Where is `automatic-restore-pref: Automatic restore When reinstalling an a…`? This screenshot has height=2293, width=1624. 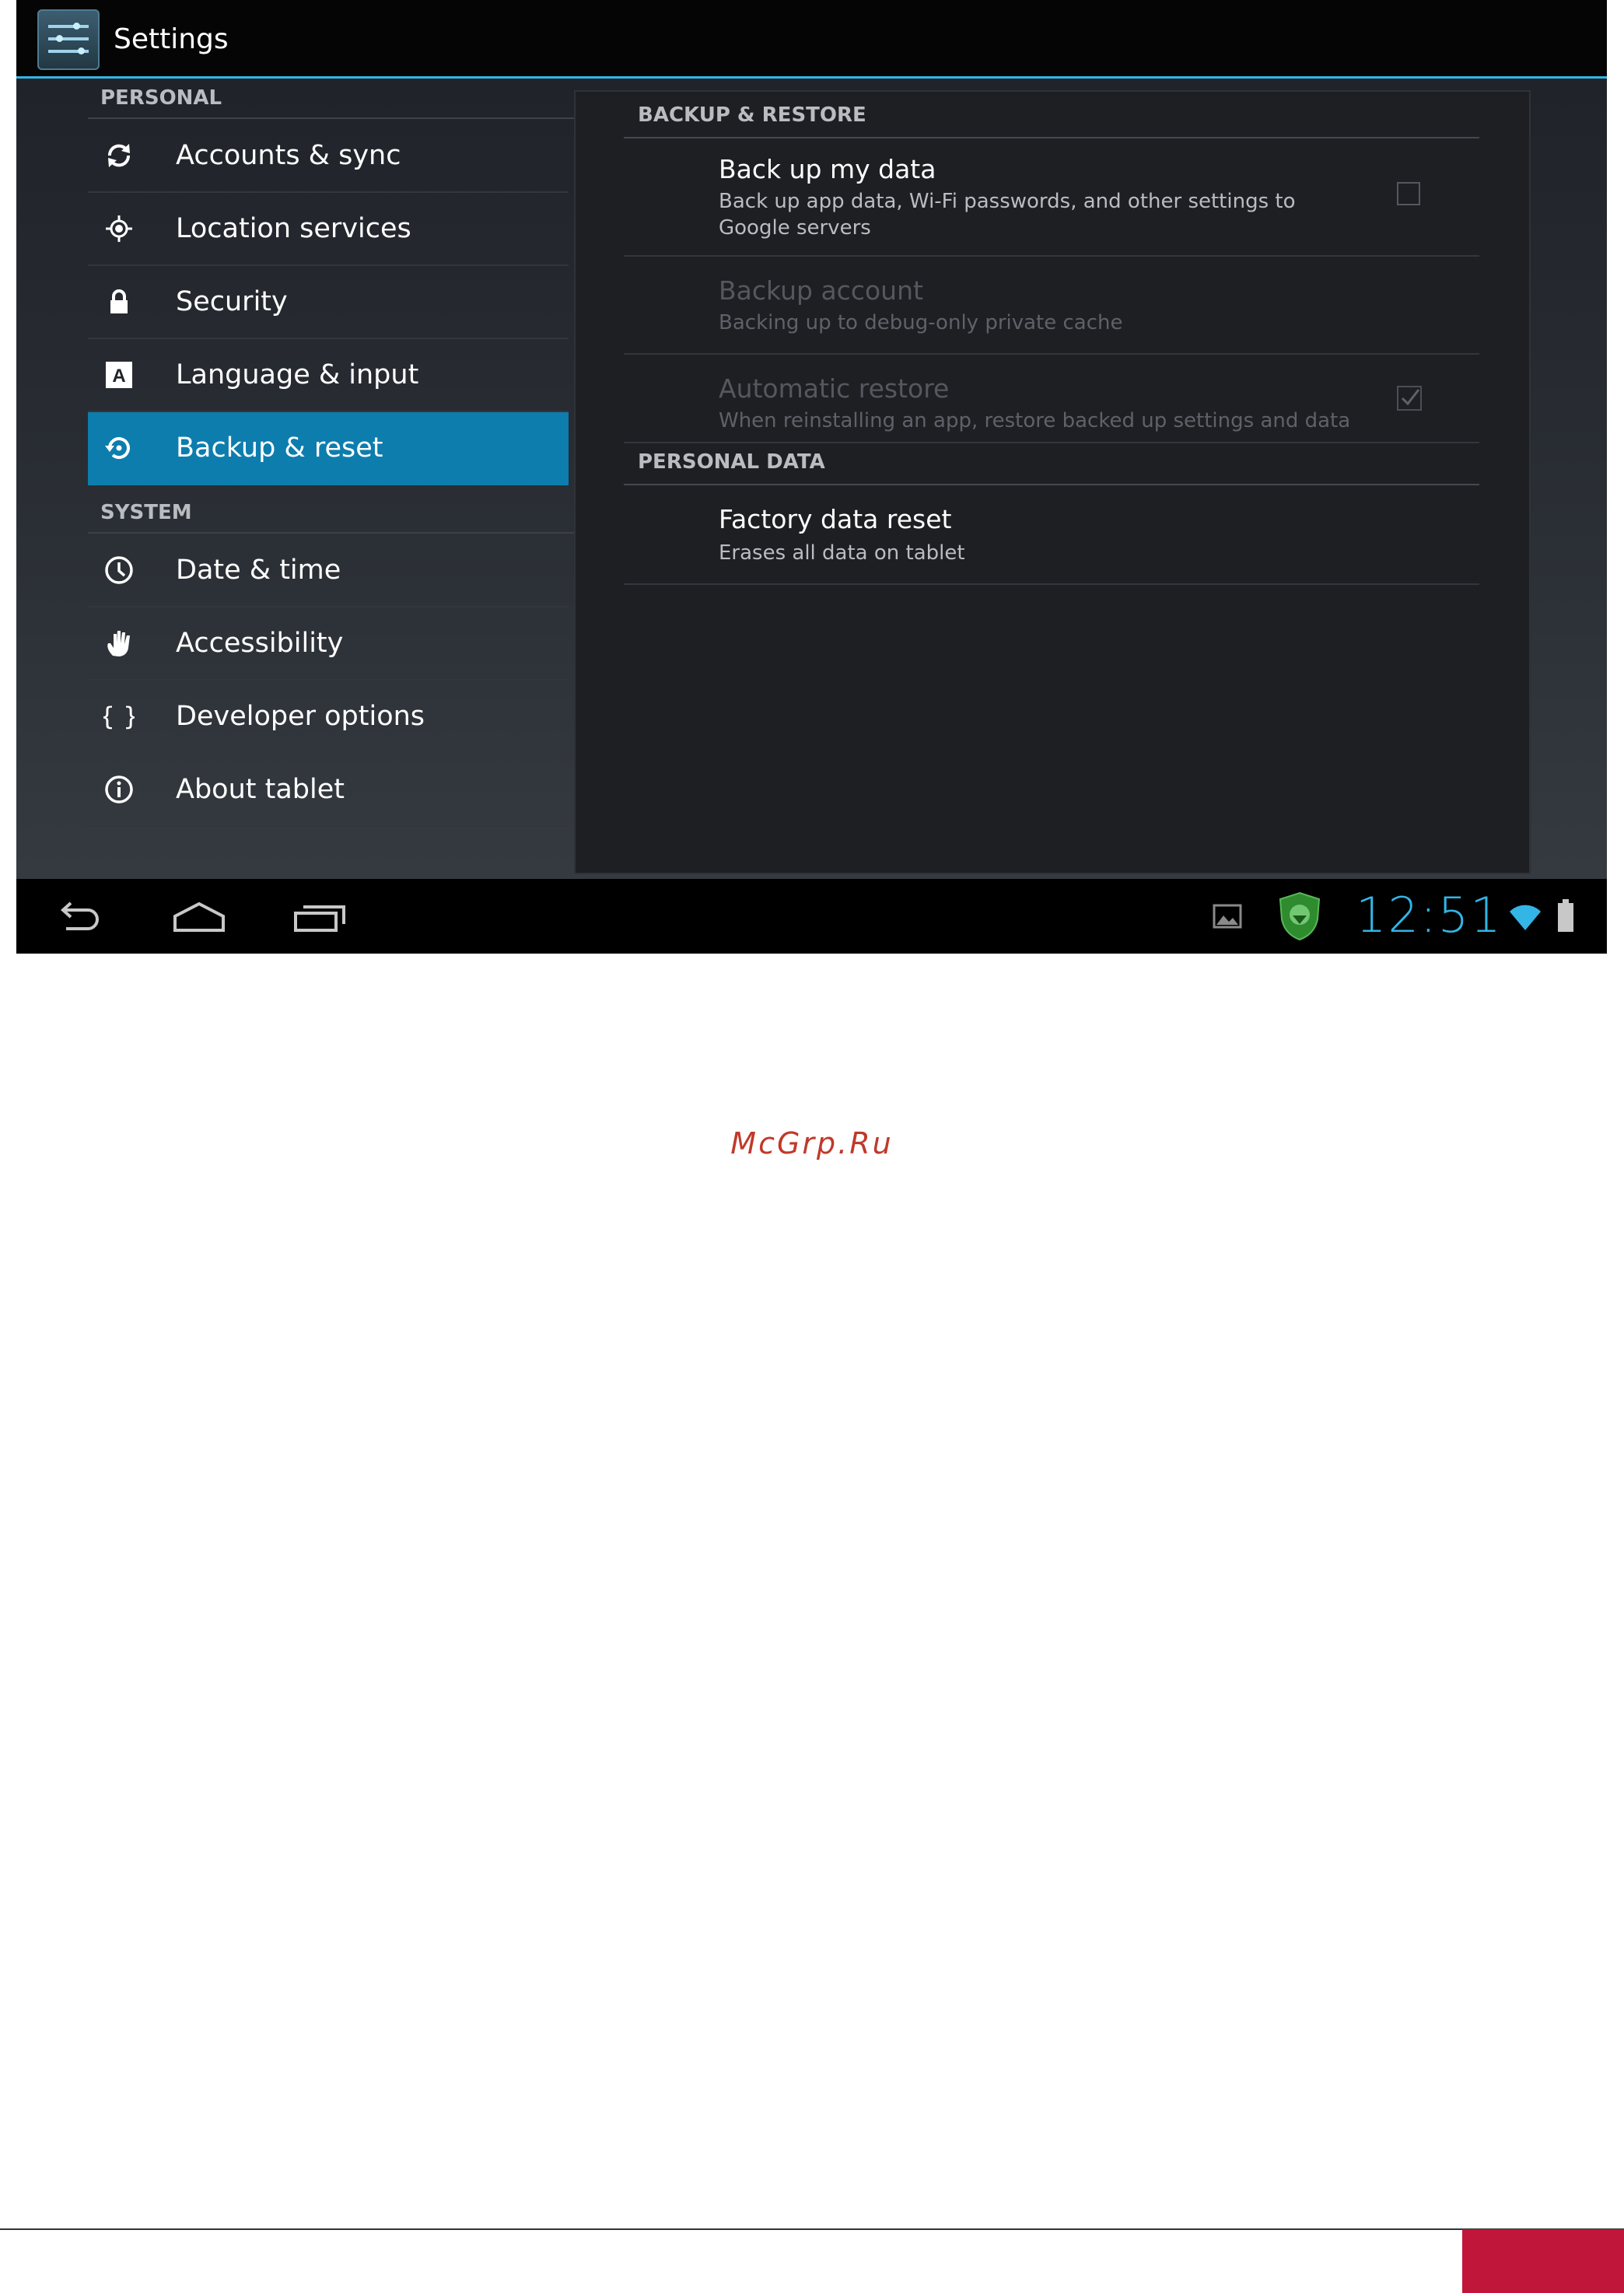
automatic-restore-pref: Automatic restore When reinstalling an a… is located at coordinates (1052, 399).